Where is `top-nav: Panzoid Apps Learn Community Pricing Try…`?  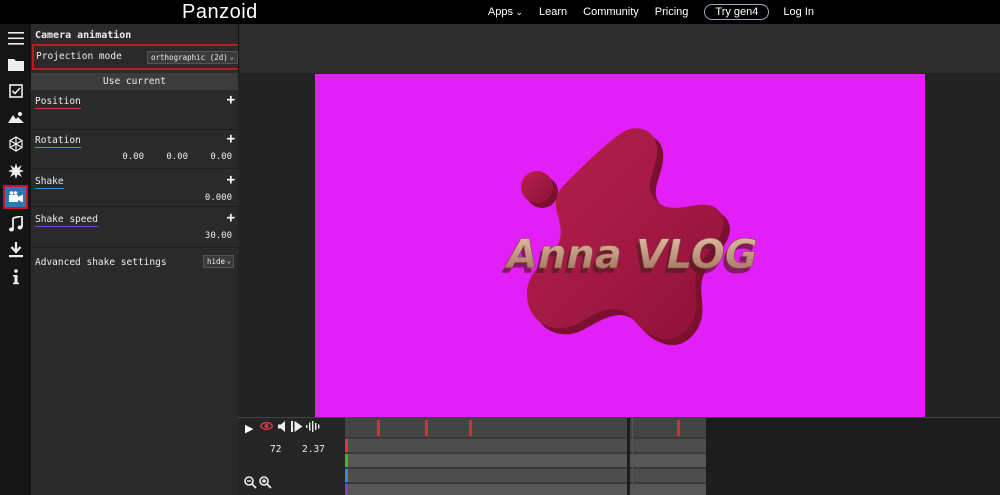 top-nav: Panzoid Apps Learn Community Pricing Try… is located at coordinates (500, 12).